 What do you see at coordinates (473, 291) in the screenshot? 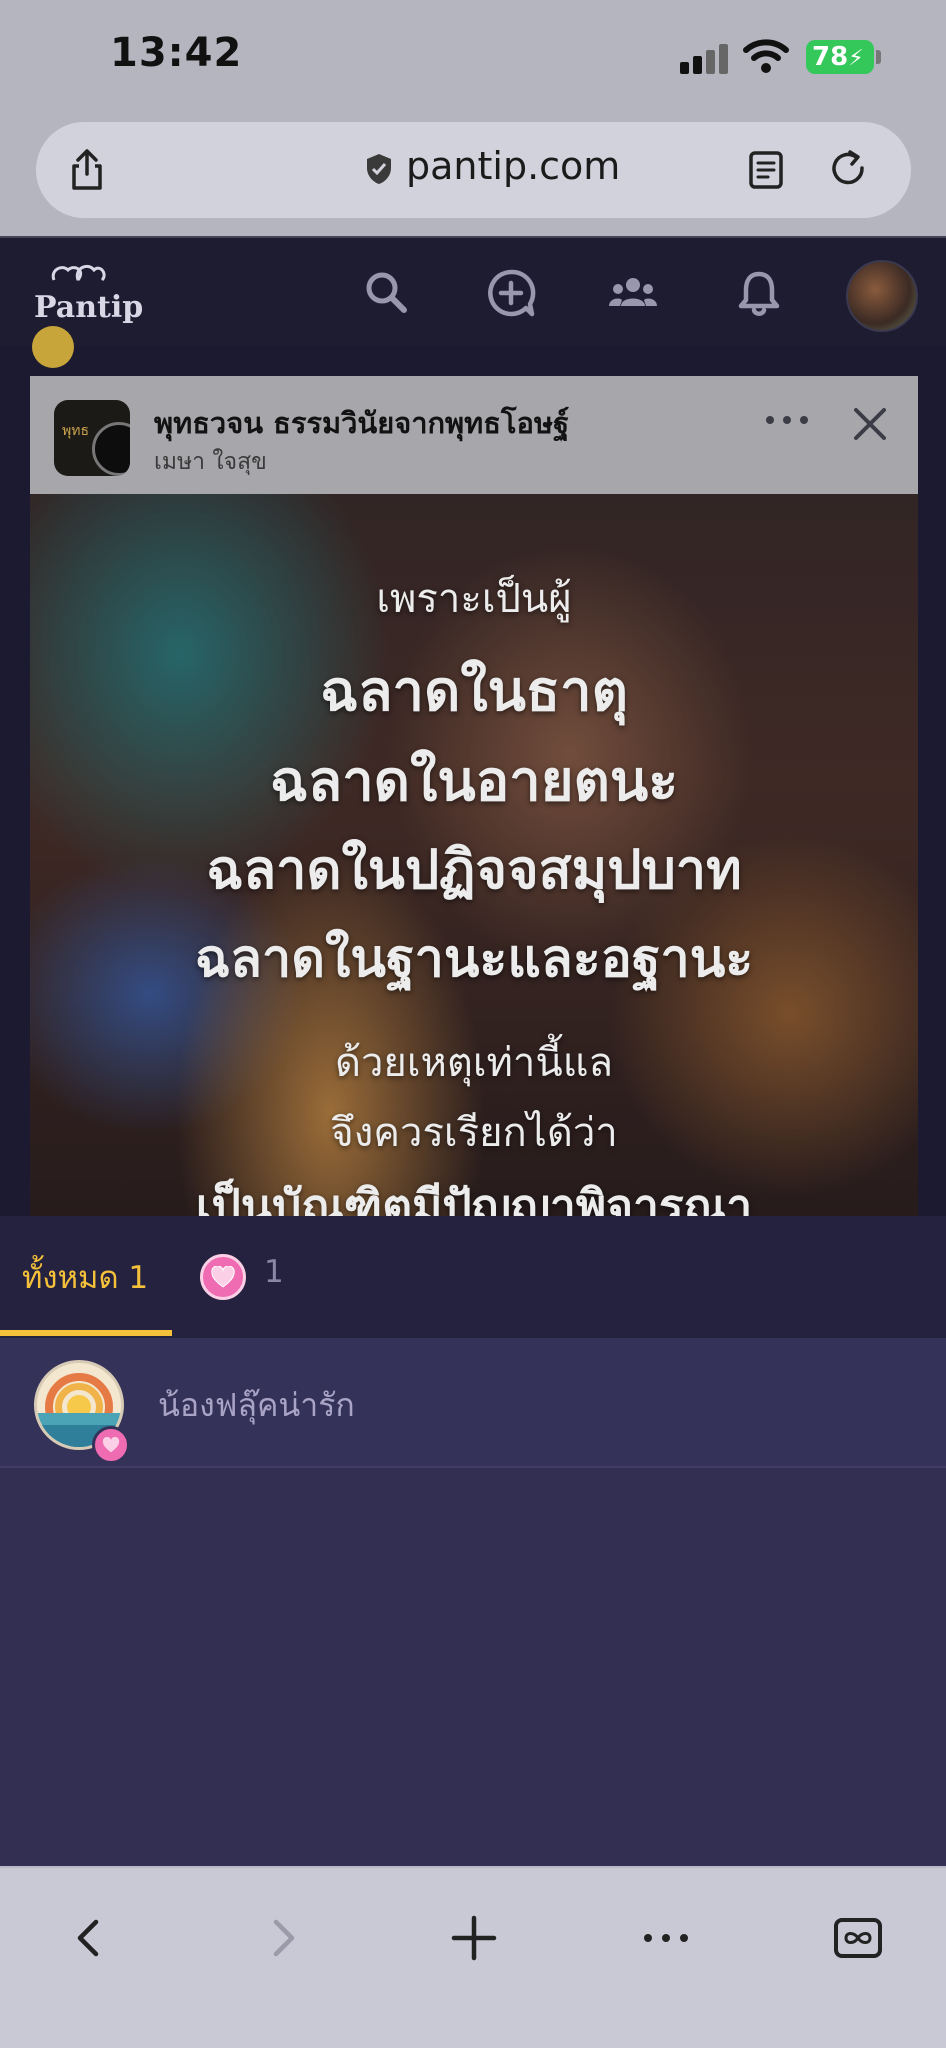
I see `site-header: Pantip` at bounding box center [473, 291].